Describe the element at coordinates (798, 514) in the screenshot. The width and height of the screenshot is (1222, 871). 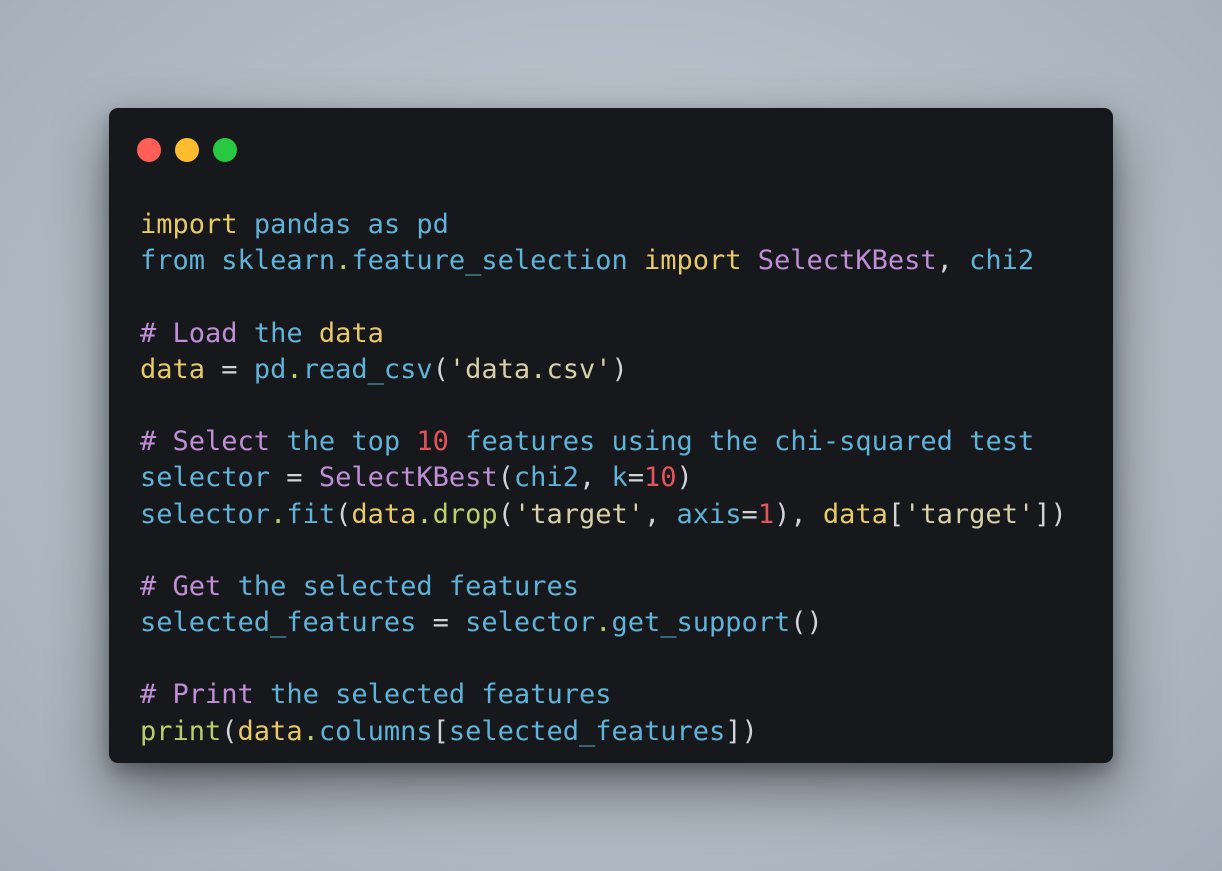
I see `code-token: ),` at that location.